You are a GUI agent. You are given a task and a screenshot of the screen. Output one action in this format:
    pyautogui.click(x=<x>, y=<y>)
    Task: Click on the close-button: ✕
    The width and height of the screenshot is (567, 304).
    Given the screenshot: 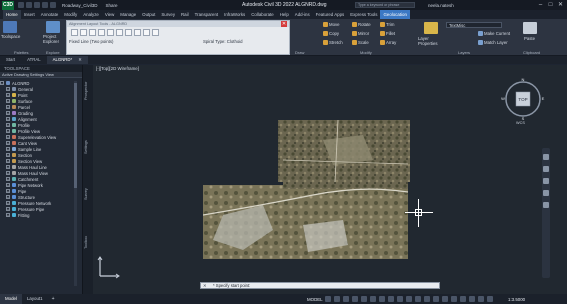 What is the action you would take?
    pyautogui.click(x=560, y=5)
    